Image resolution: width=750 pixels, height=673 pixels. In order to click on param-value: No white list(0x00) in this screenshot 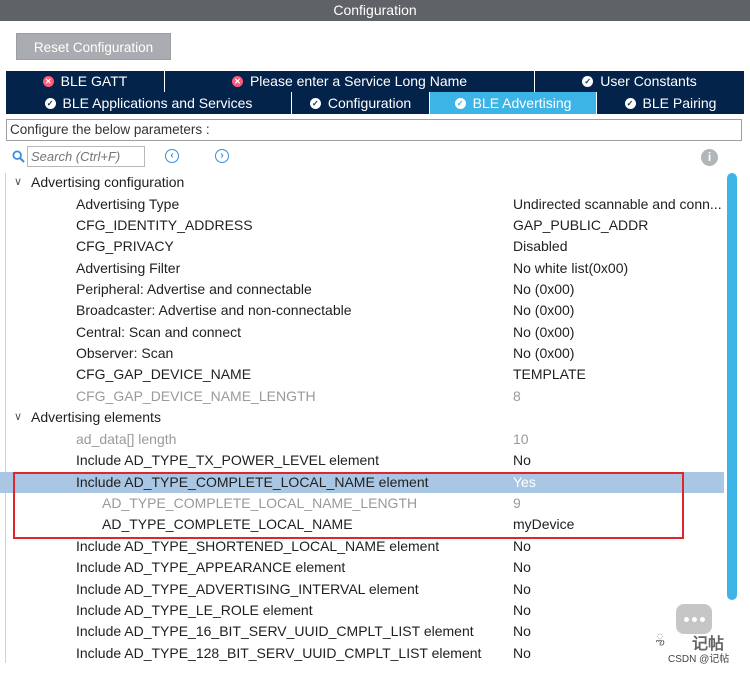, I will do `click(570, 268)`.